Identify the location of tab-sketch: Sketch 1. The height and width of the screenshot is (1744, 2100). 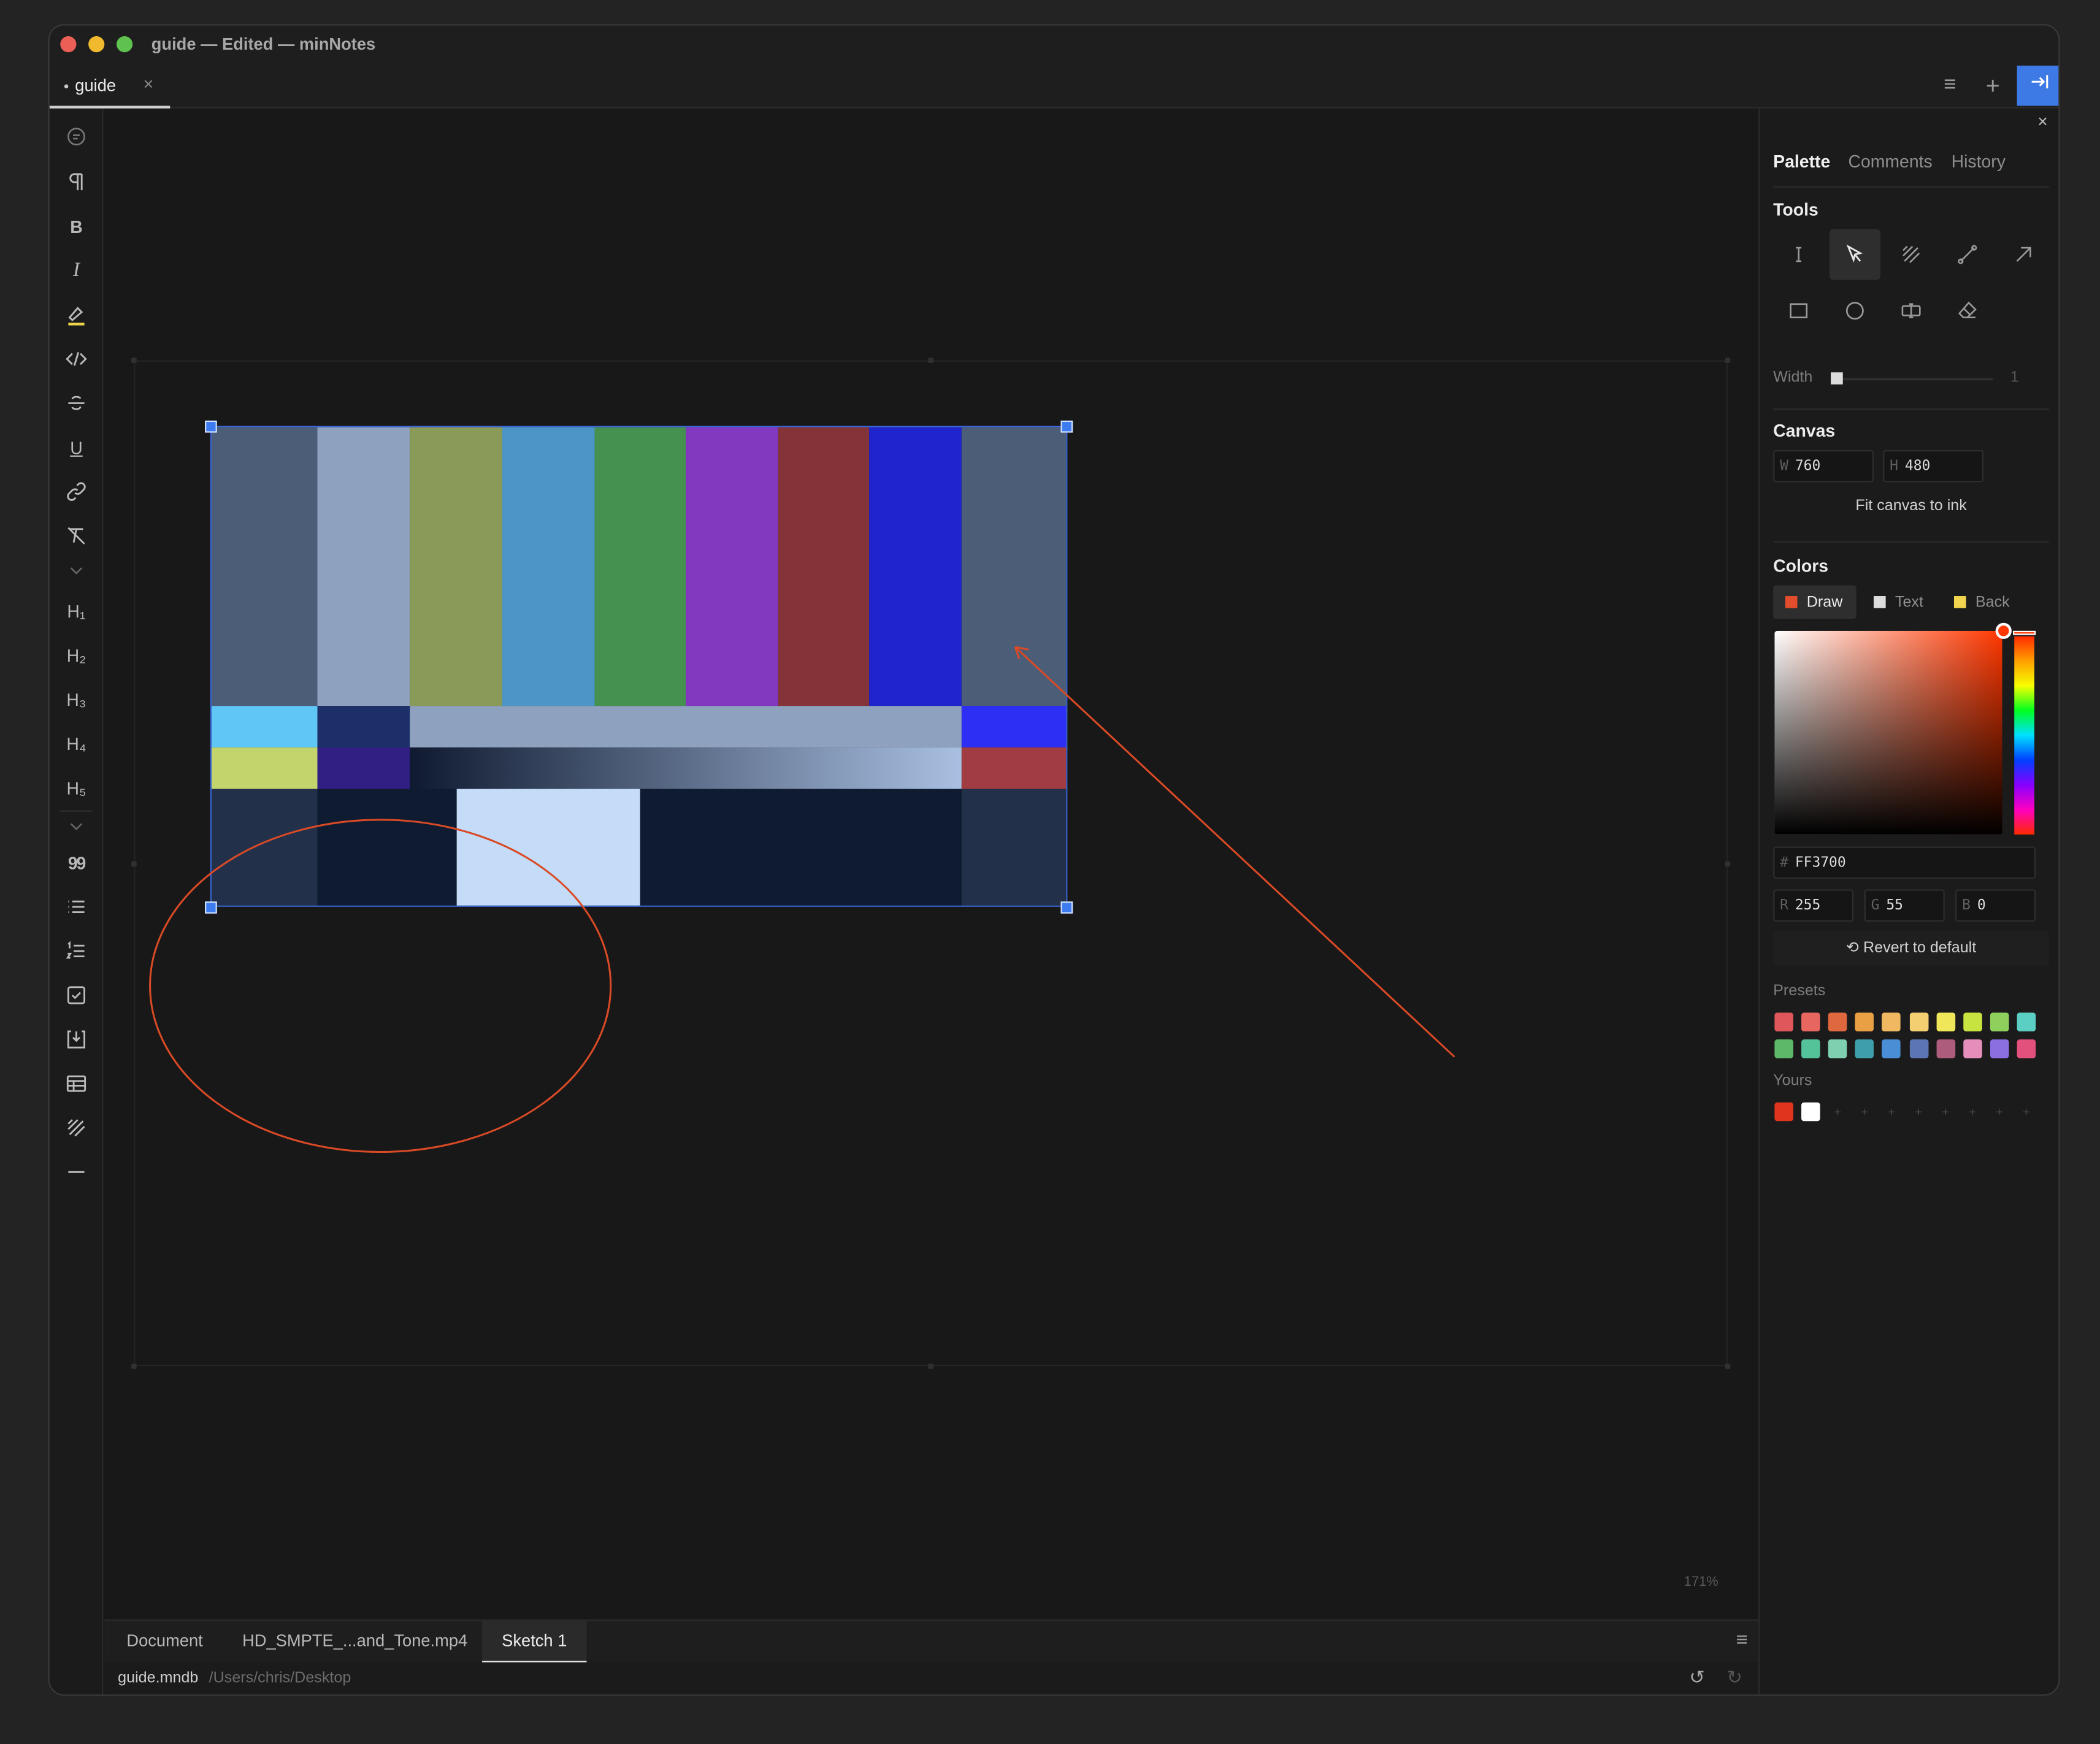
(534, 1643).